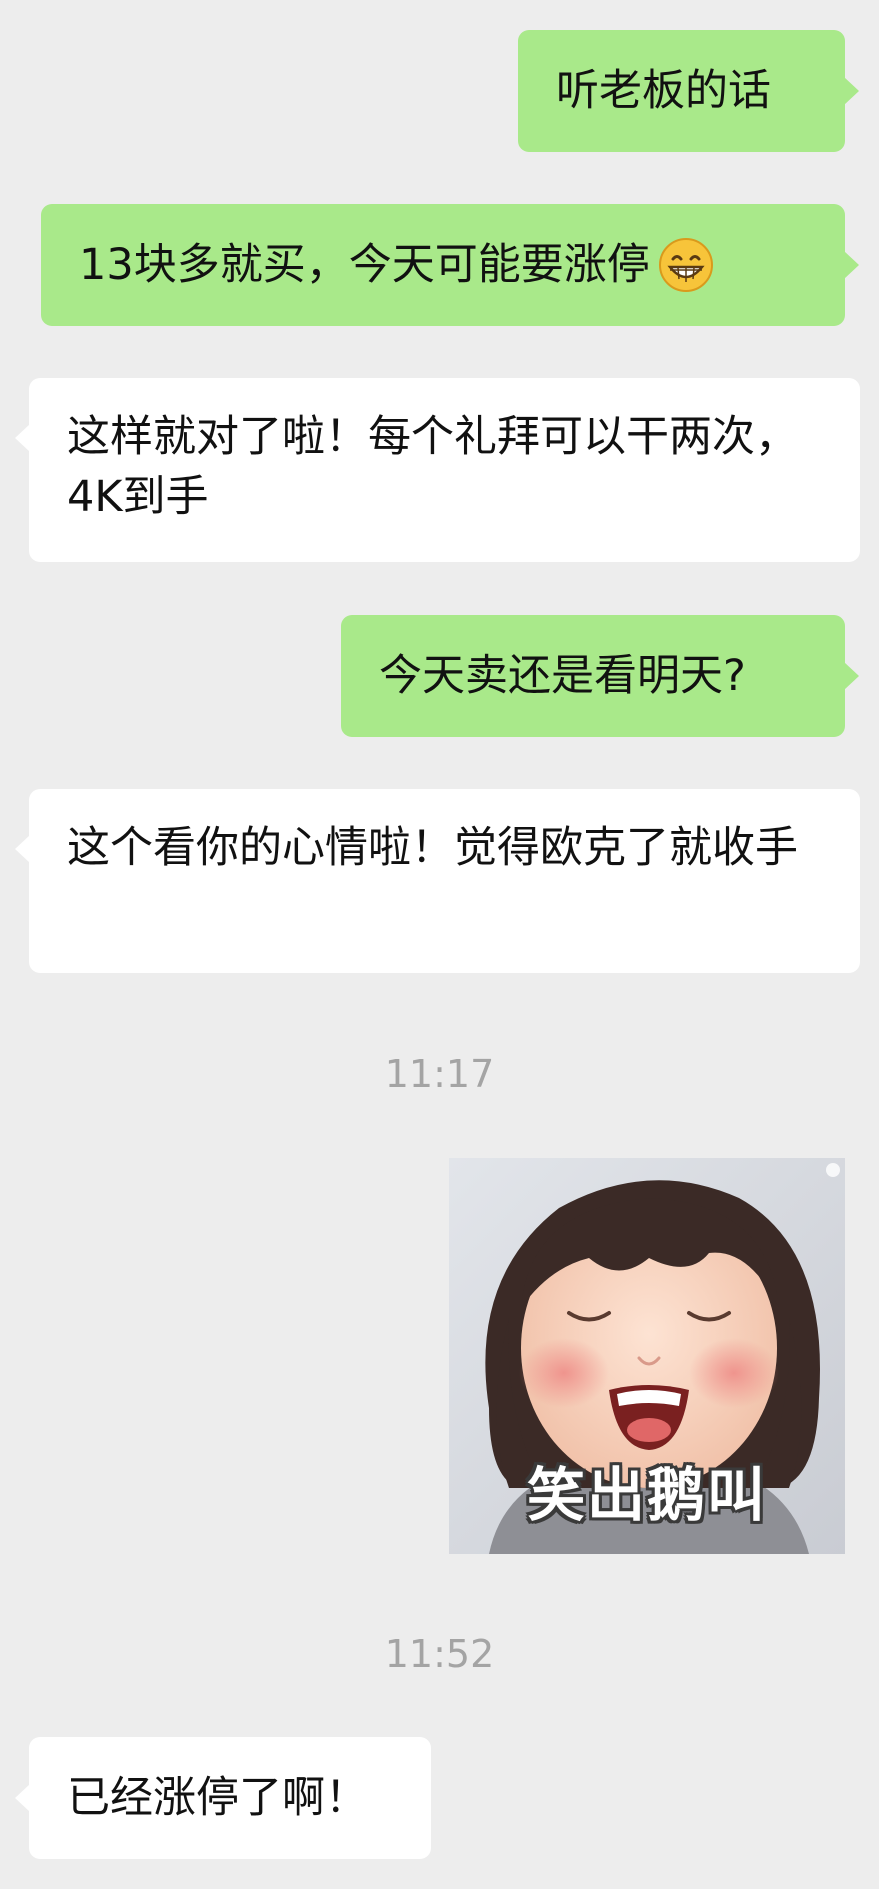 This screenshot has height=1889, width=879. What do you see at coordinates (646, 1495) in the screenshot?
I see `sticker-caption: 笑出鹅叫` at bounding box center [646, 1495].